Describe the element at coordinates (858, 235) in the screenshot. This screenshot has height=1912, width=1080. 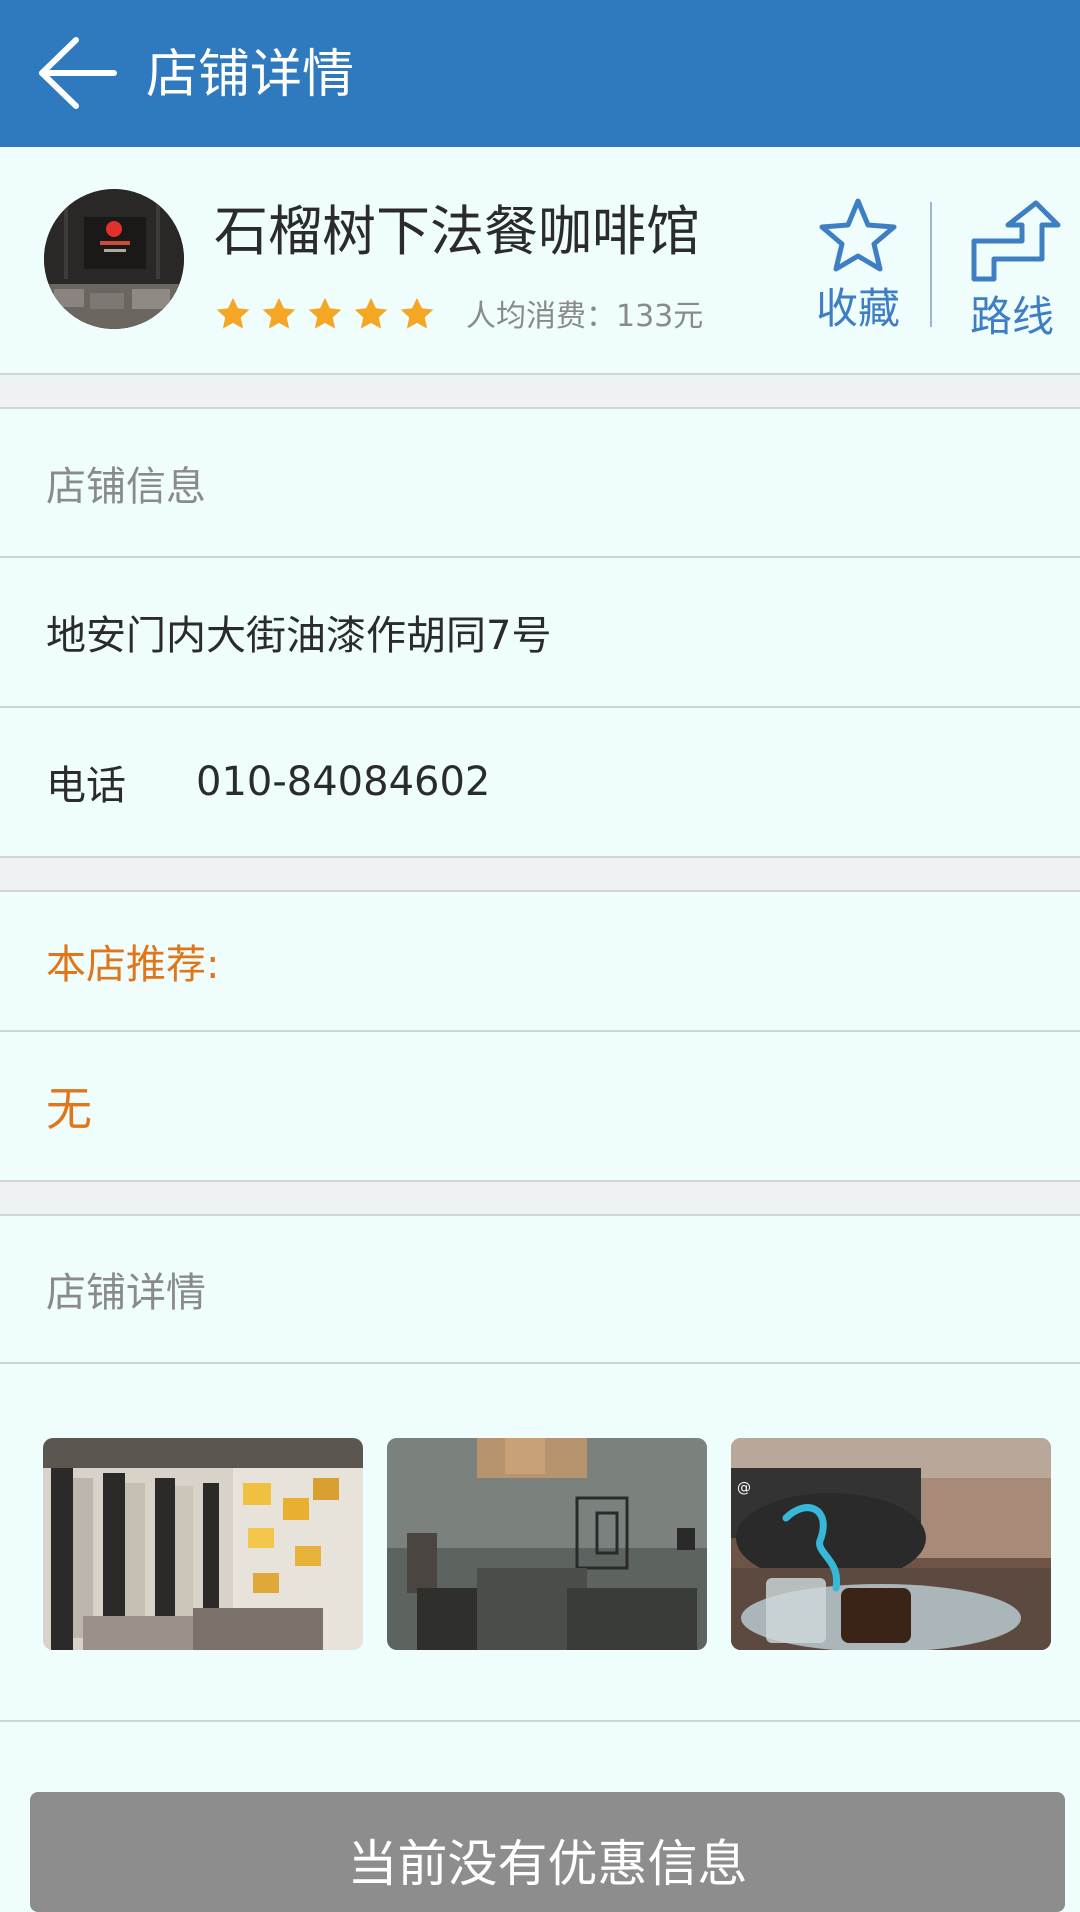
I see `star-outline-icon` at that location.